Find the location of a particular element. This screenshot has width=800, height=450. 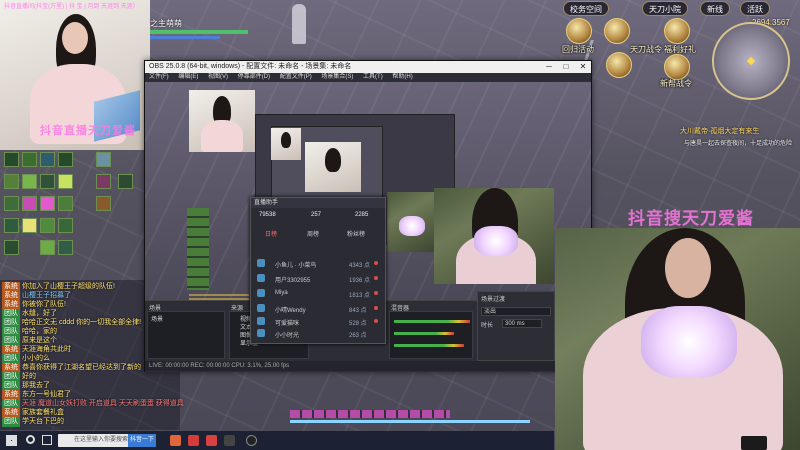

preview-cam-green is located at coordinates (411, 222).